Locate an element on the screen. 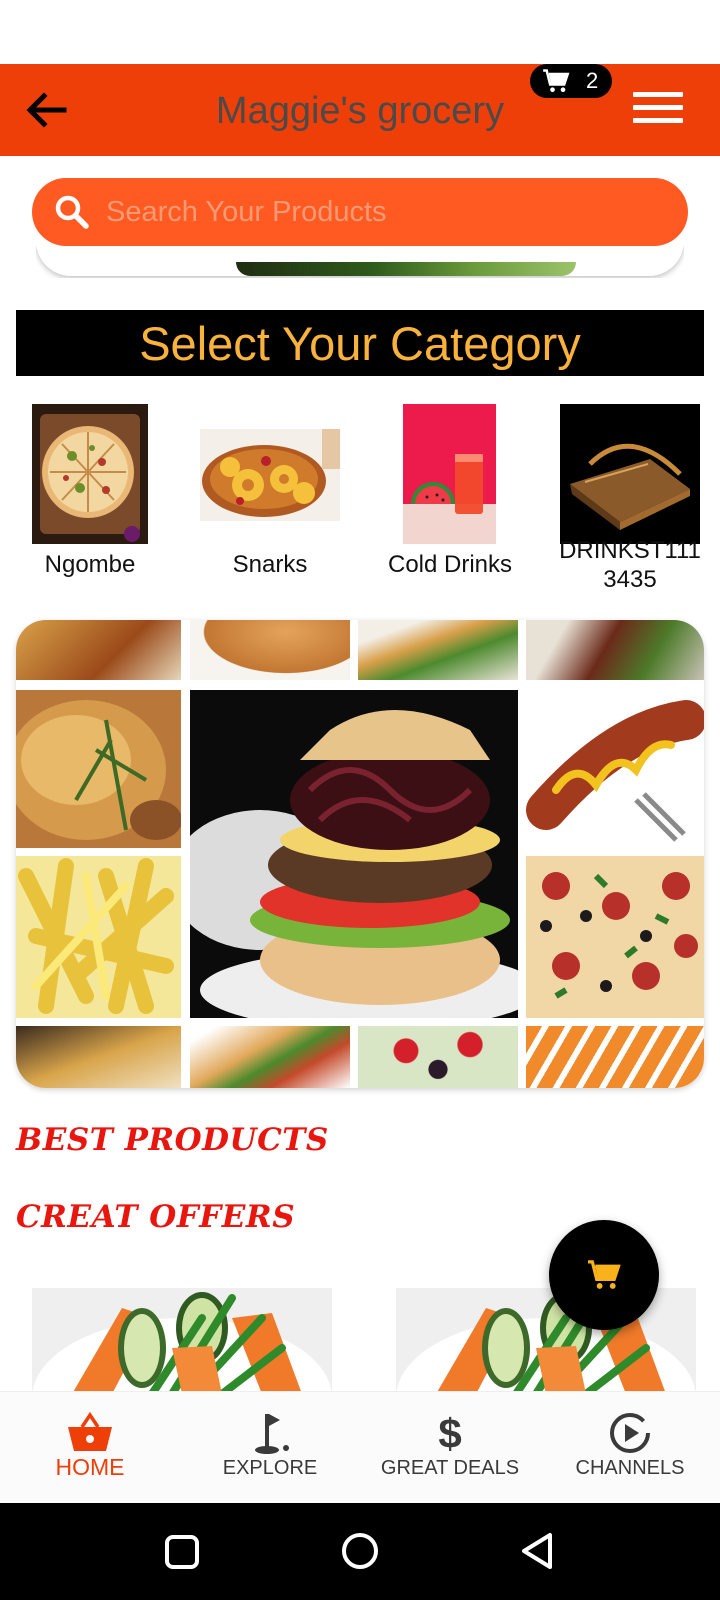  category-label: Ngombe is located at coordinates (90, 564).